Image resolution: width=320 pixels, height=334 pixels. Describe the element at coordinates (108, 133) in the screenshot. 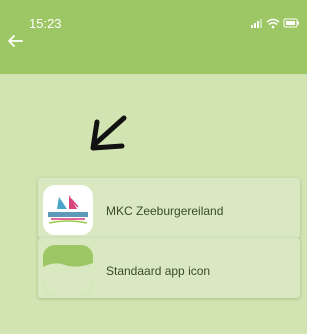

I see `pointer-arrow-icon` at that location.